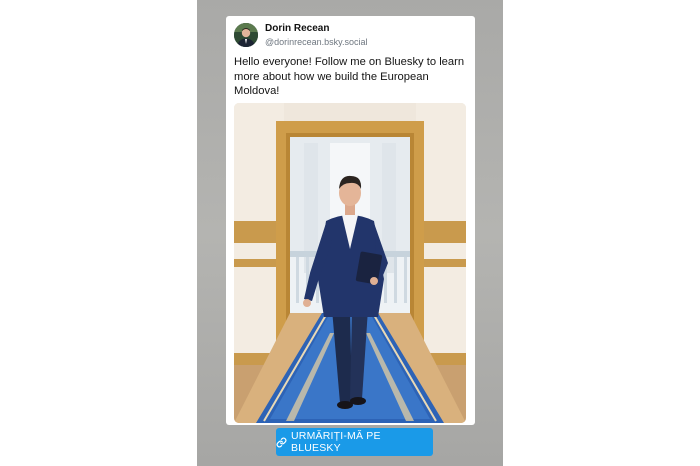 This screenshot has height=466, width=700. I want to click on follow-on-bluesky-button: URMĂRIȚI-MĂ PE BLUESKY, so click(354, 442).